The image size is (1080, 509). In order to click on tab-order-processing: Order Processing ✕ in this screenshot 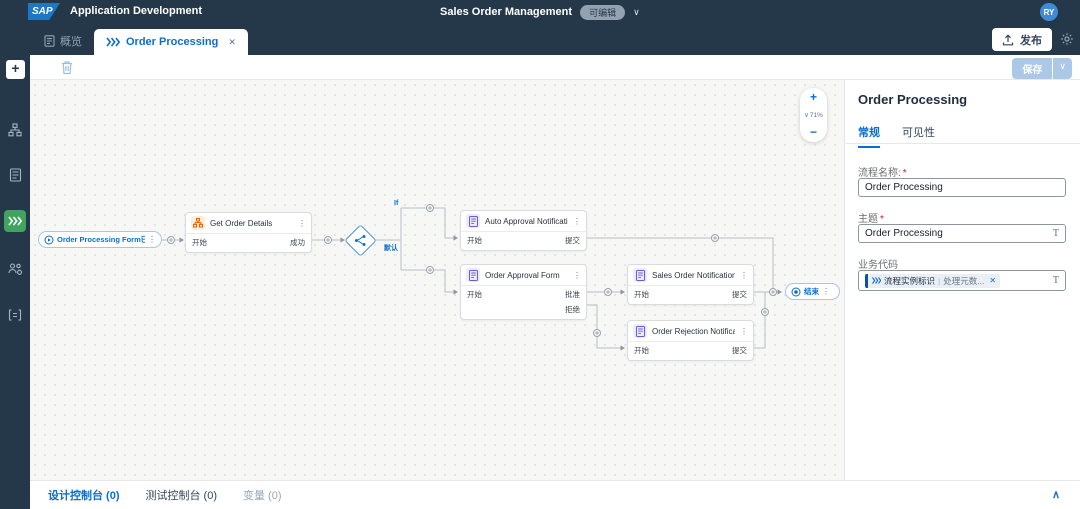, I will do `click(171, 42)`.